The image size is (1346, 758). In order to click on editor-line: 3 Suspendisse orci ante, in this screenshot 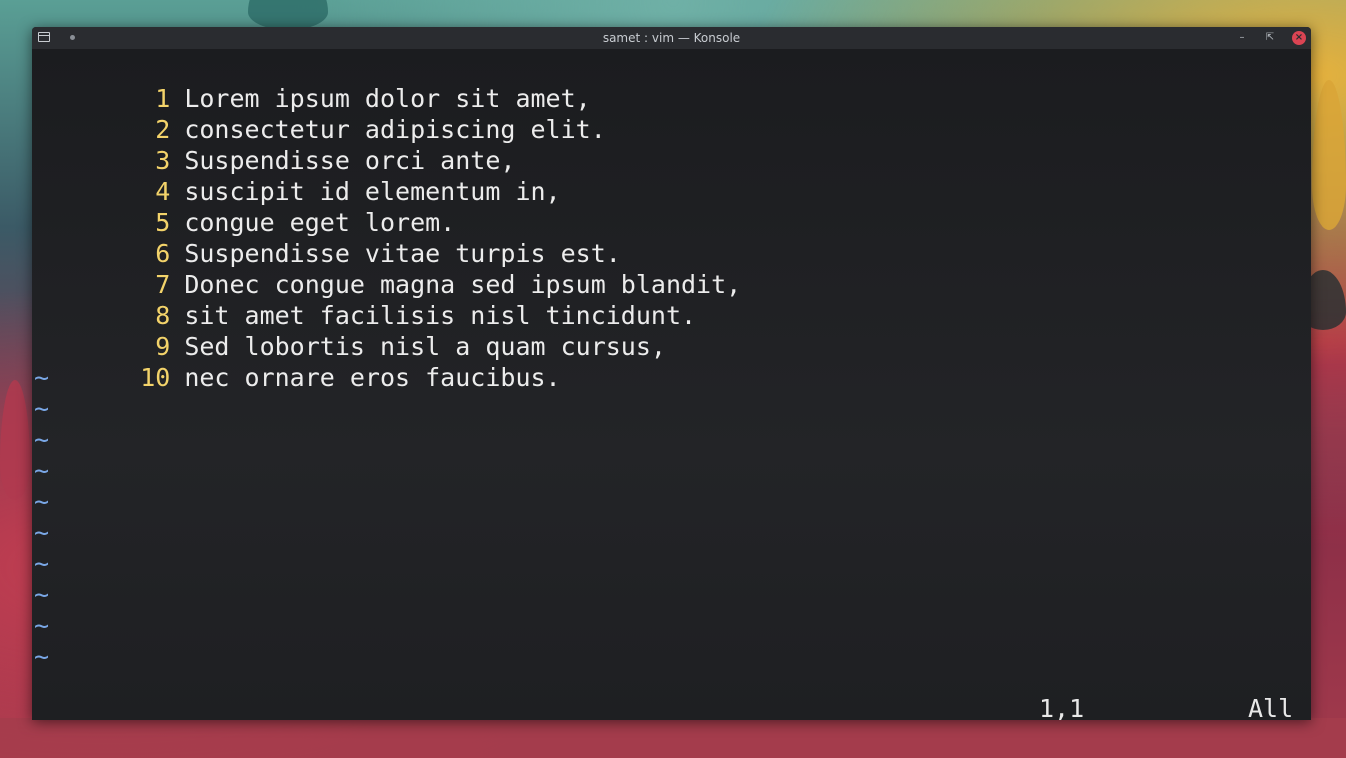, I will do `click(273, 144)`.